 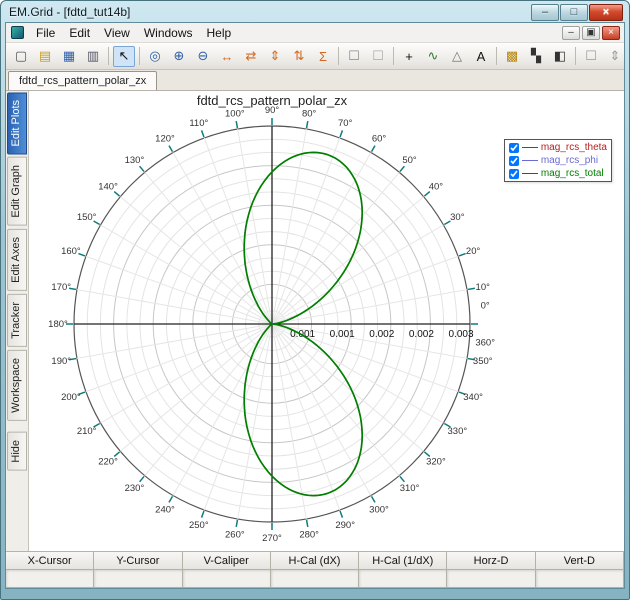 What do you see at coordinates (117, 33) in the screenshot?
I see `menu-view: View` at bounding box center [117, 33].